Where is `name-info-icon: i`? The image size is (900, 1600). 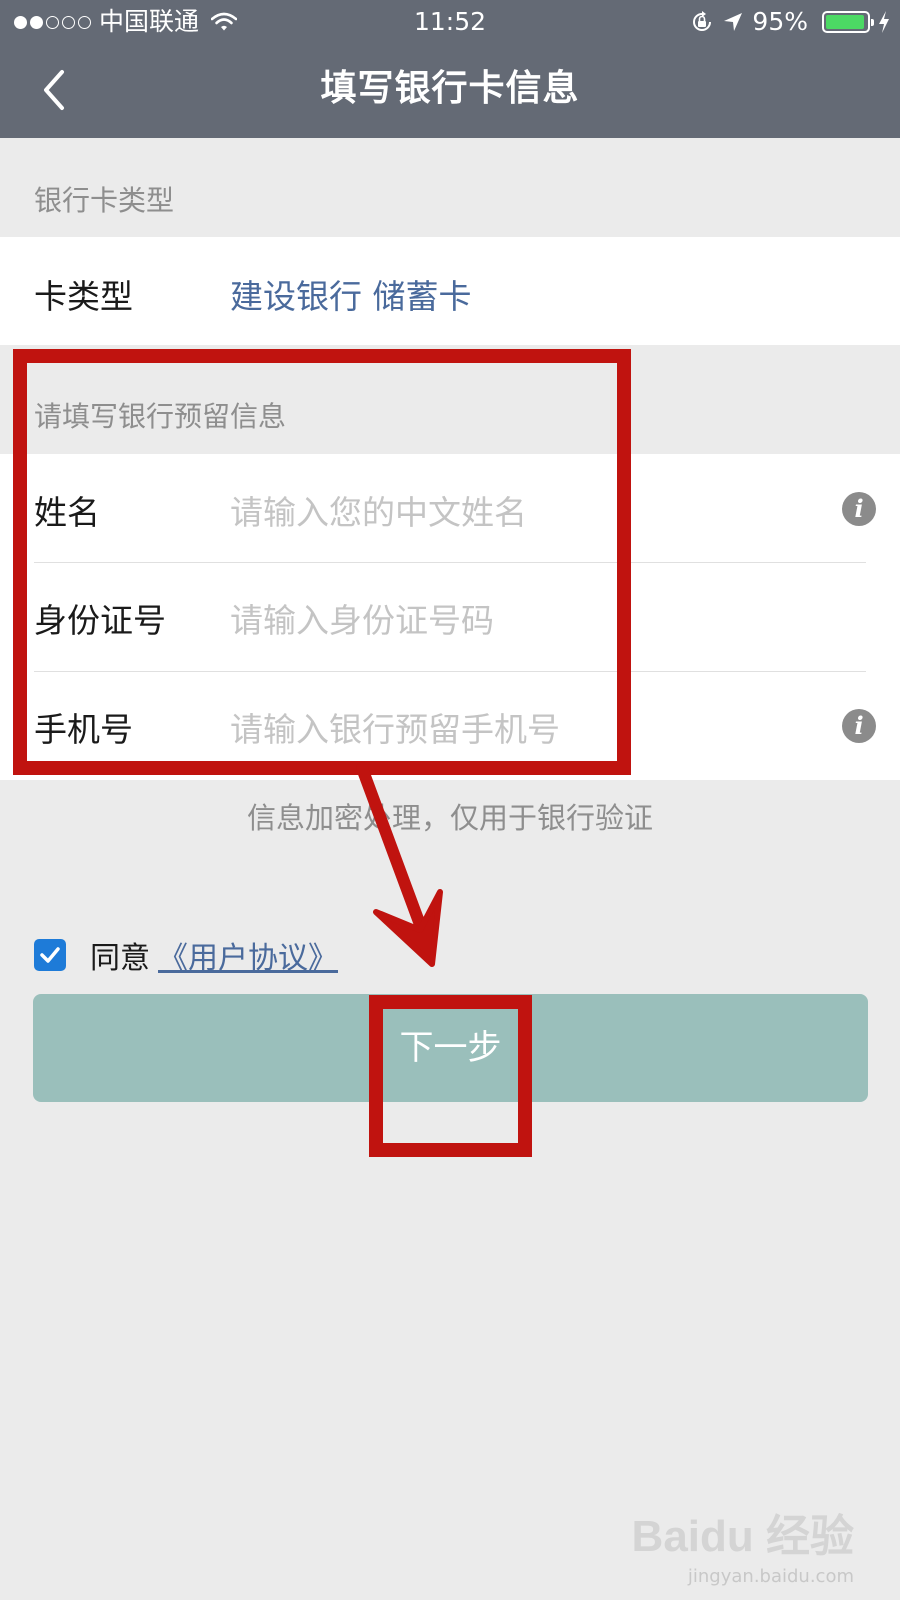
name-info-icon: i is located at coordinates (859, 509).